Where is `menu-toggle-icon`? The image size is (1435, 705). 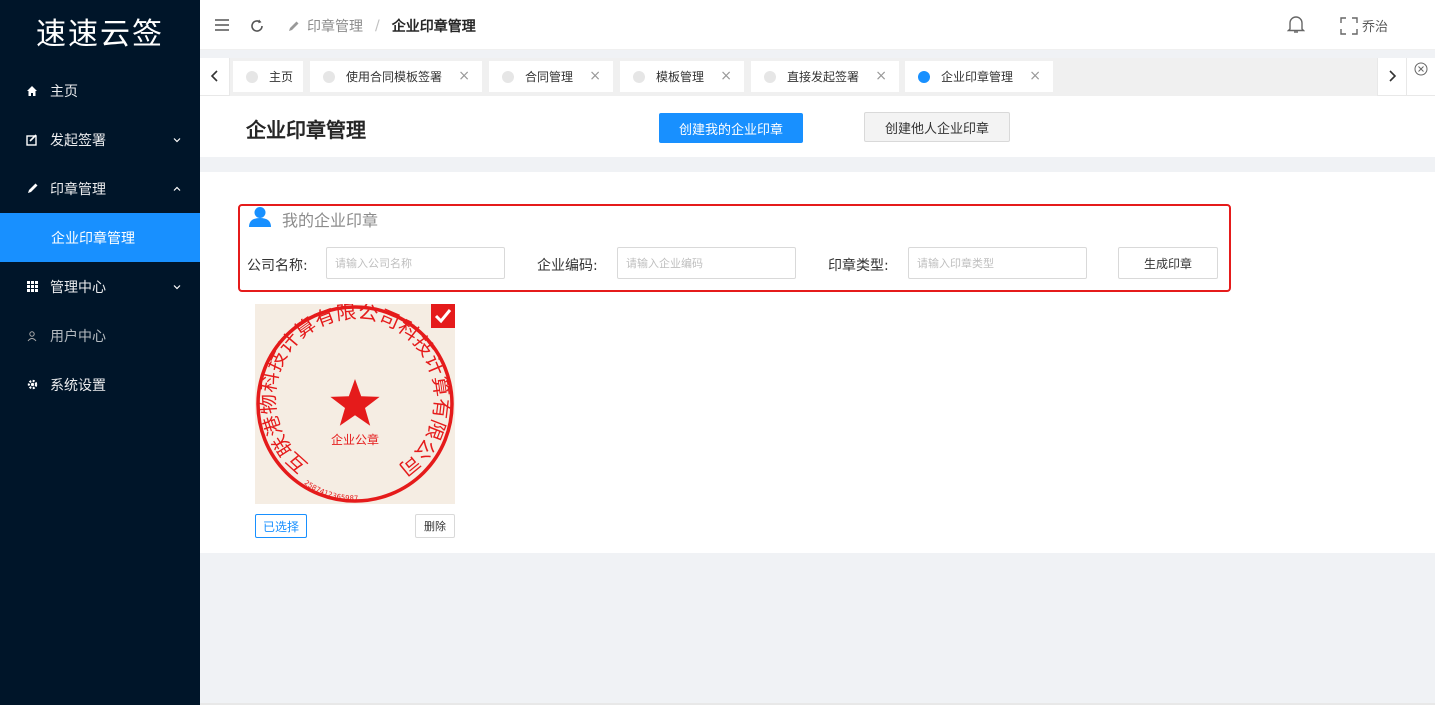 menu-toggle-icon is located at coordinates (222, 25).